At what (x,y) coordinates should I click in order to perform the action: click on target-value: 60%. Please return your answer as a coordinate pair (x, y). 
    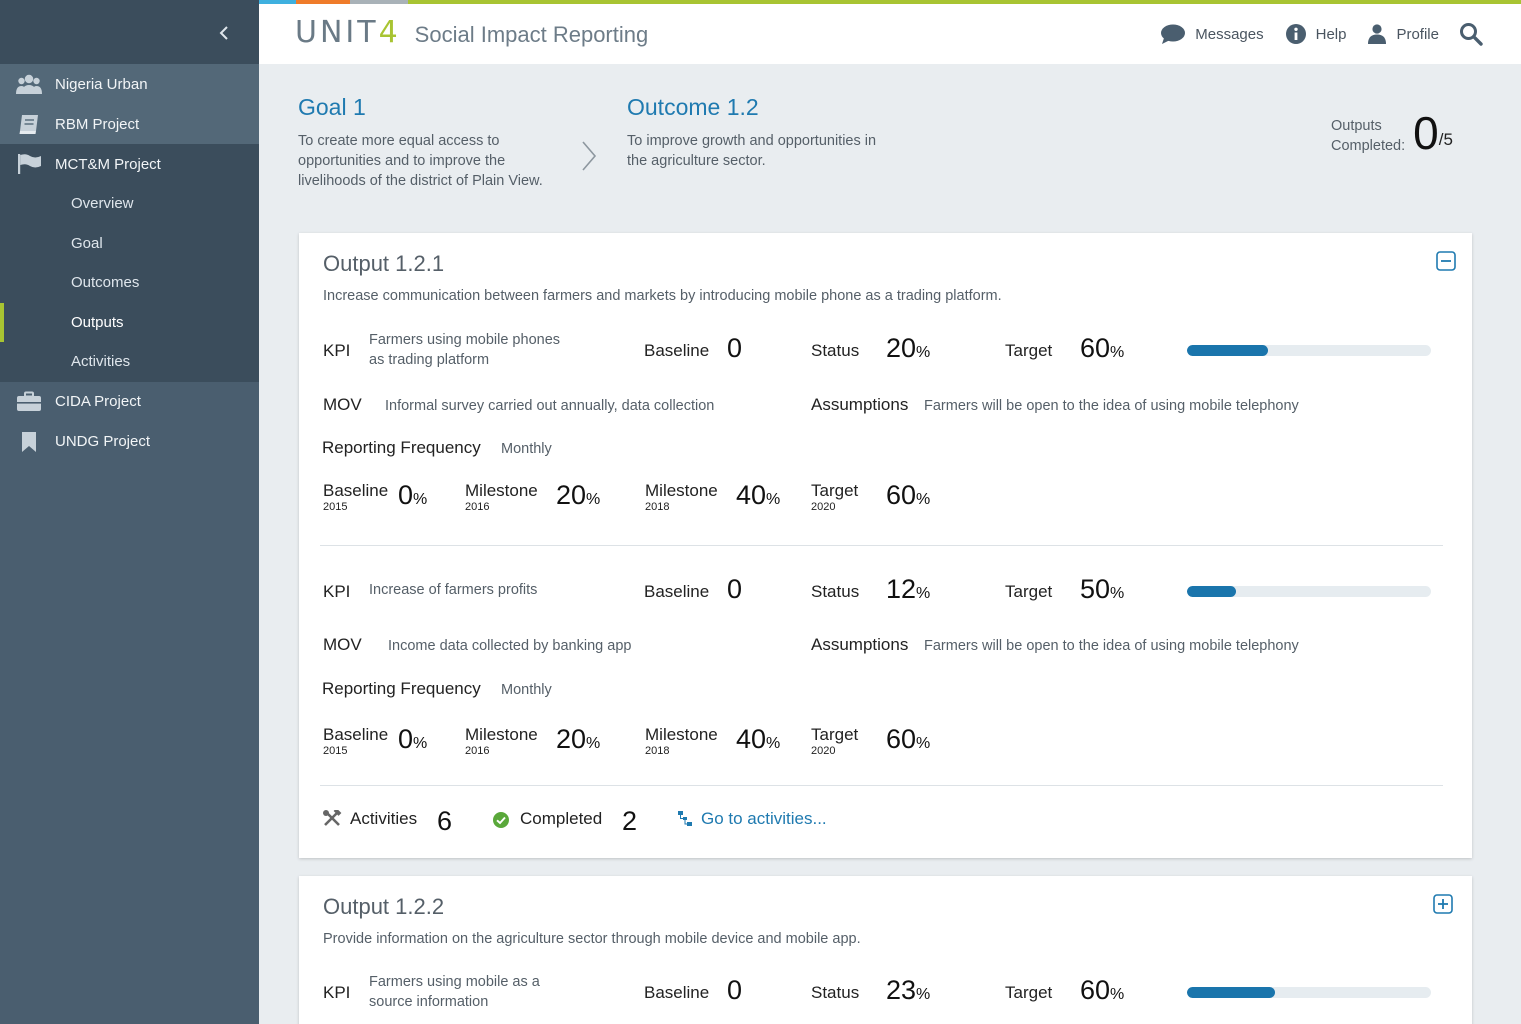
    Looking at the image, I should click on (1102, 348).